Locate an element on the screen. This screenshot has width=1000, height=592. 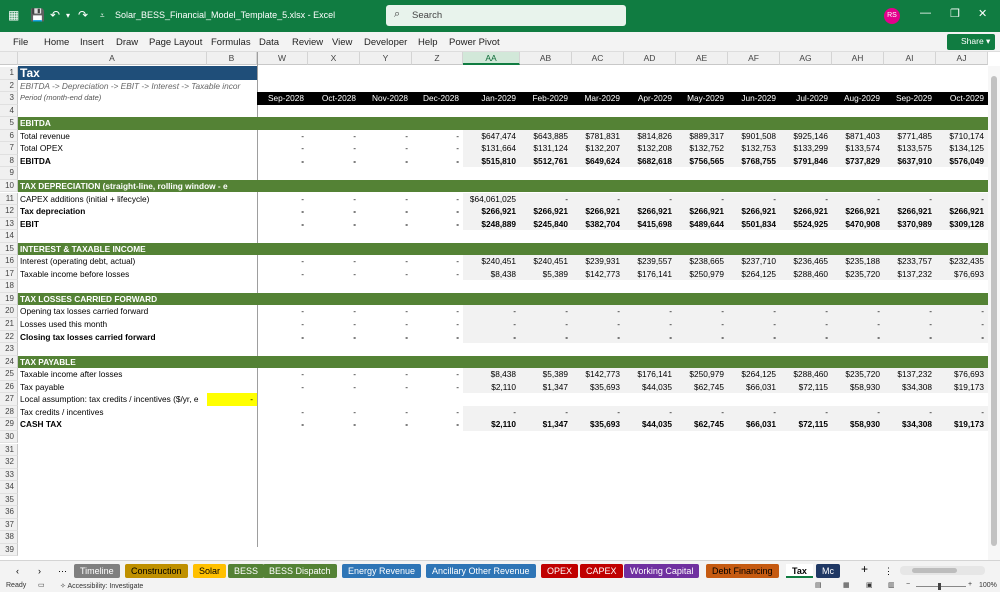
data-cell: $370,989 is located at coordinates (910, 224).